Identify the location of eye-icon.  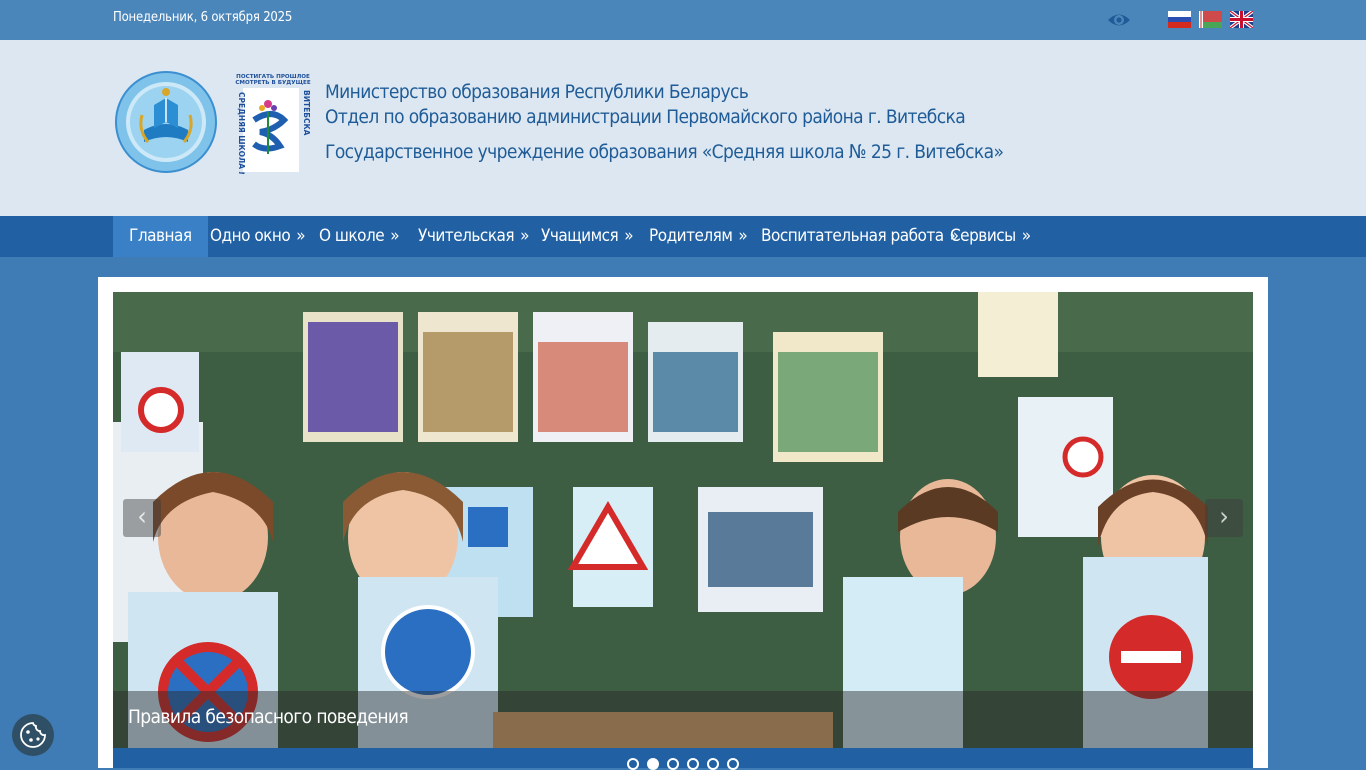
(1119, 20).